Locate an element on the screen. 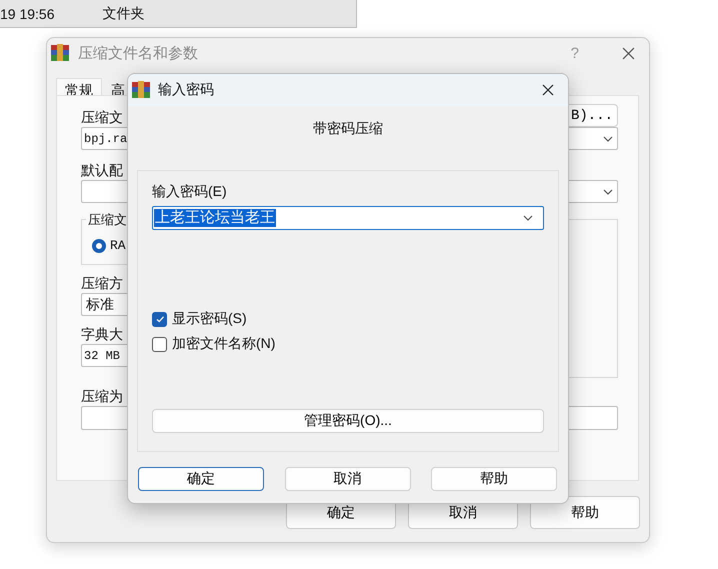  window-title: 压缩文件名和参数 is located at coordinates (138, 53).